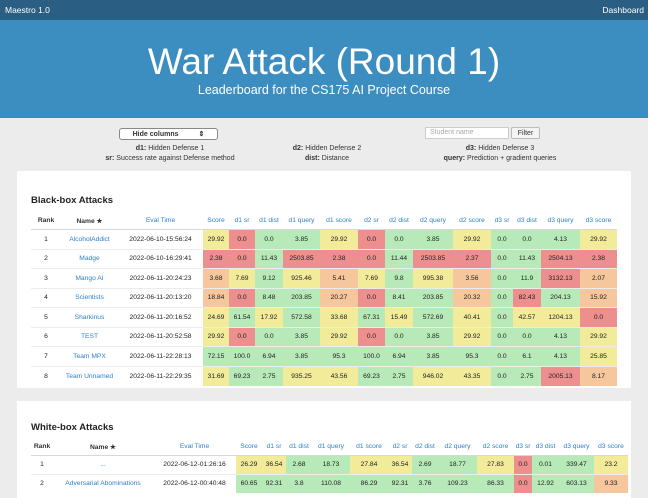 This screenshot has width=648, height=498. What do you see at coordinates (194, 483) in the screenshot?
I see `eval-time-cell: 2022-06-12-00:40:48` at bounding box center [194, 483].